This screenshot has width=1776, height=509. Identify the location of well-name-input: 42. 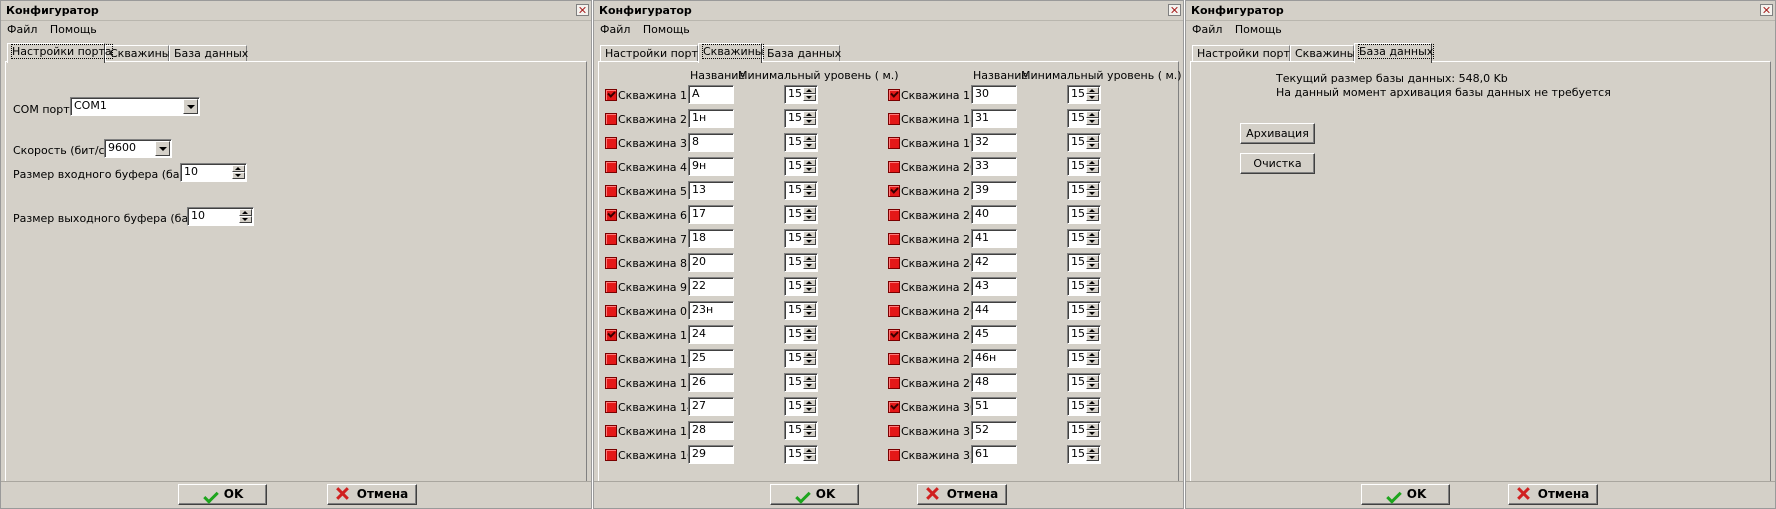
(994, 262).